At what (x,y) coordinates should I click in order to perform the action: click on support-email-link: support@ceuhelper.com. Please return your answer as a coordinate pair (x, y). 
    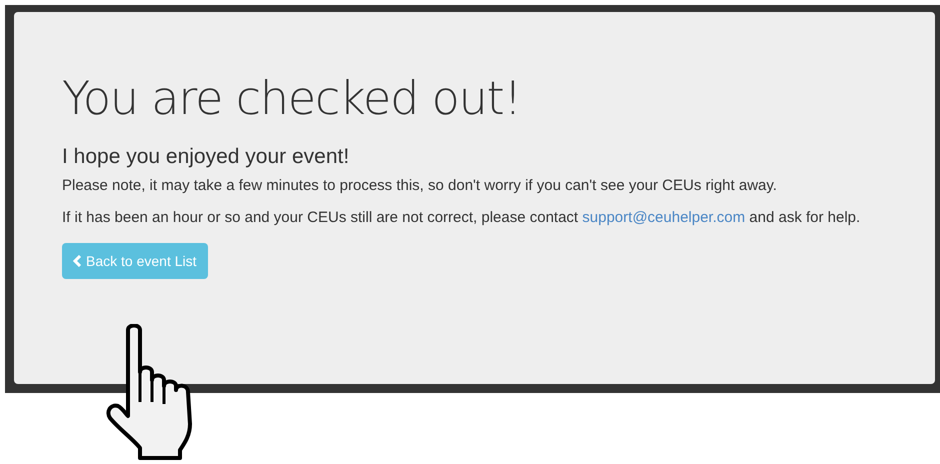
    Looking at the image, I should click on (664, 217).